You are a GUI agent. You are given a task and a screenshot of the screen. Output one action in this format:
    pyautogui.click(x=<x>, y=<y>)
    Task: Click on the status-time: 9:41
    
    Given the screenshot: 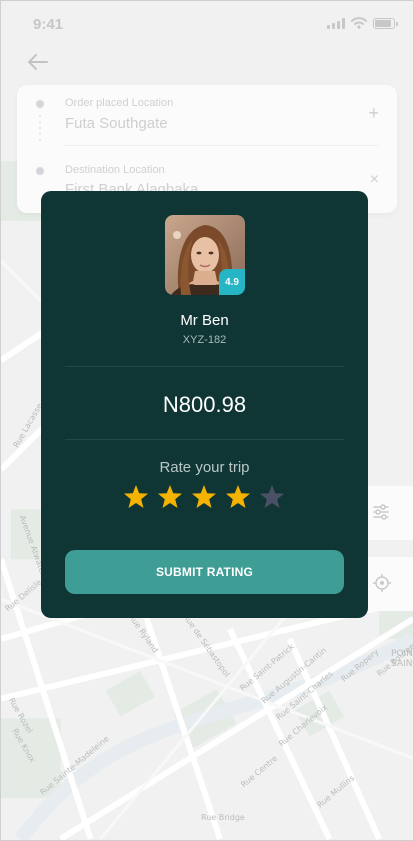 What is the action you would take?
    pyautogui.click(x=48, y=24)
    